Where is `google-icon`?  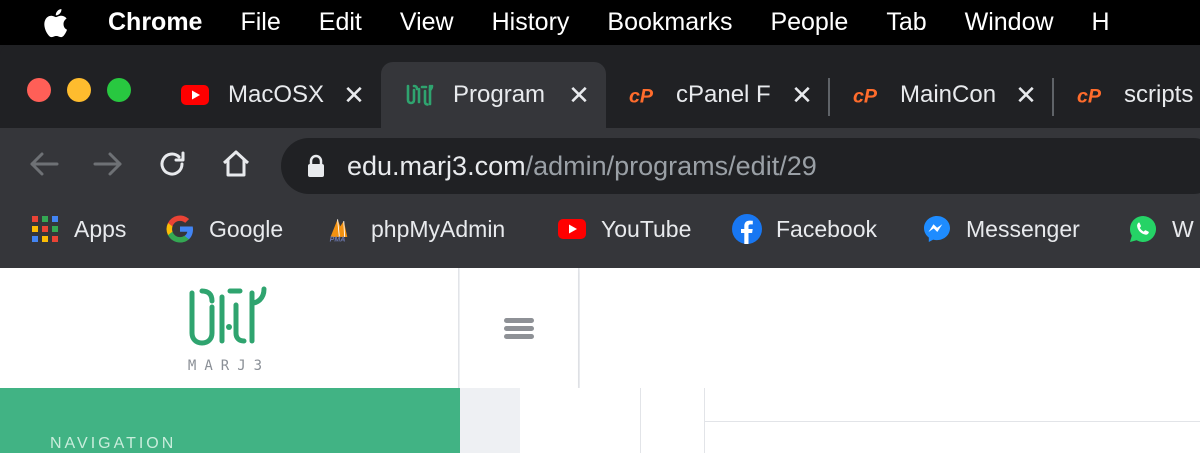 google-icon is located at coordinates (180, 229).